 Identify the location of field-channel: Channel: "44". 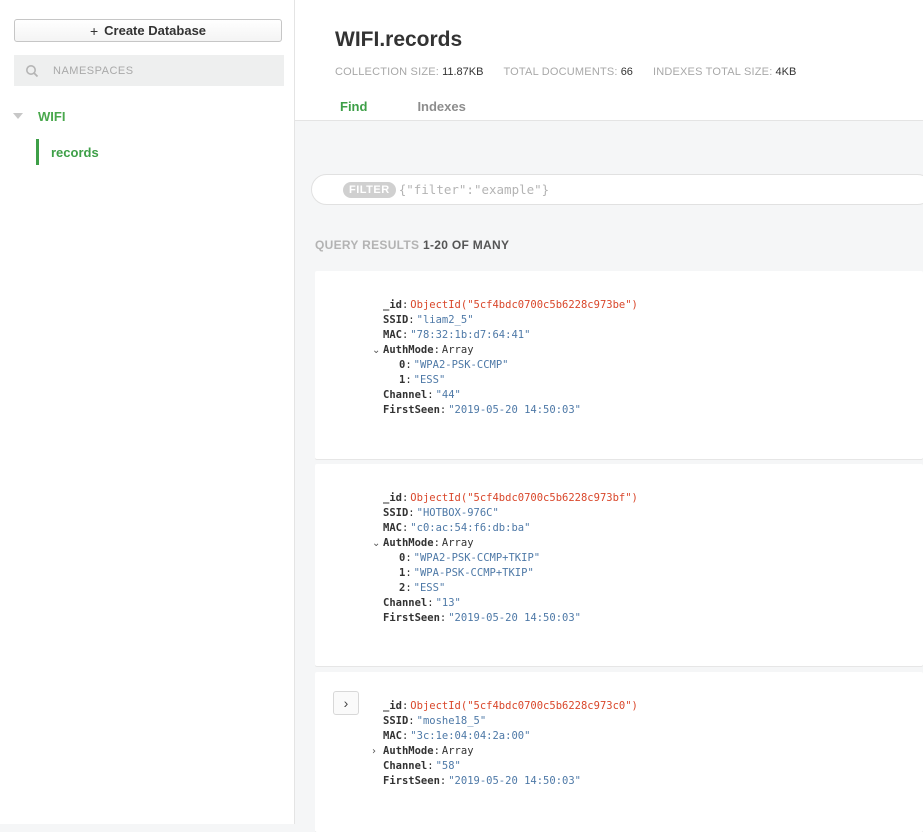
(422, 395).